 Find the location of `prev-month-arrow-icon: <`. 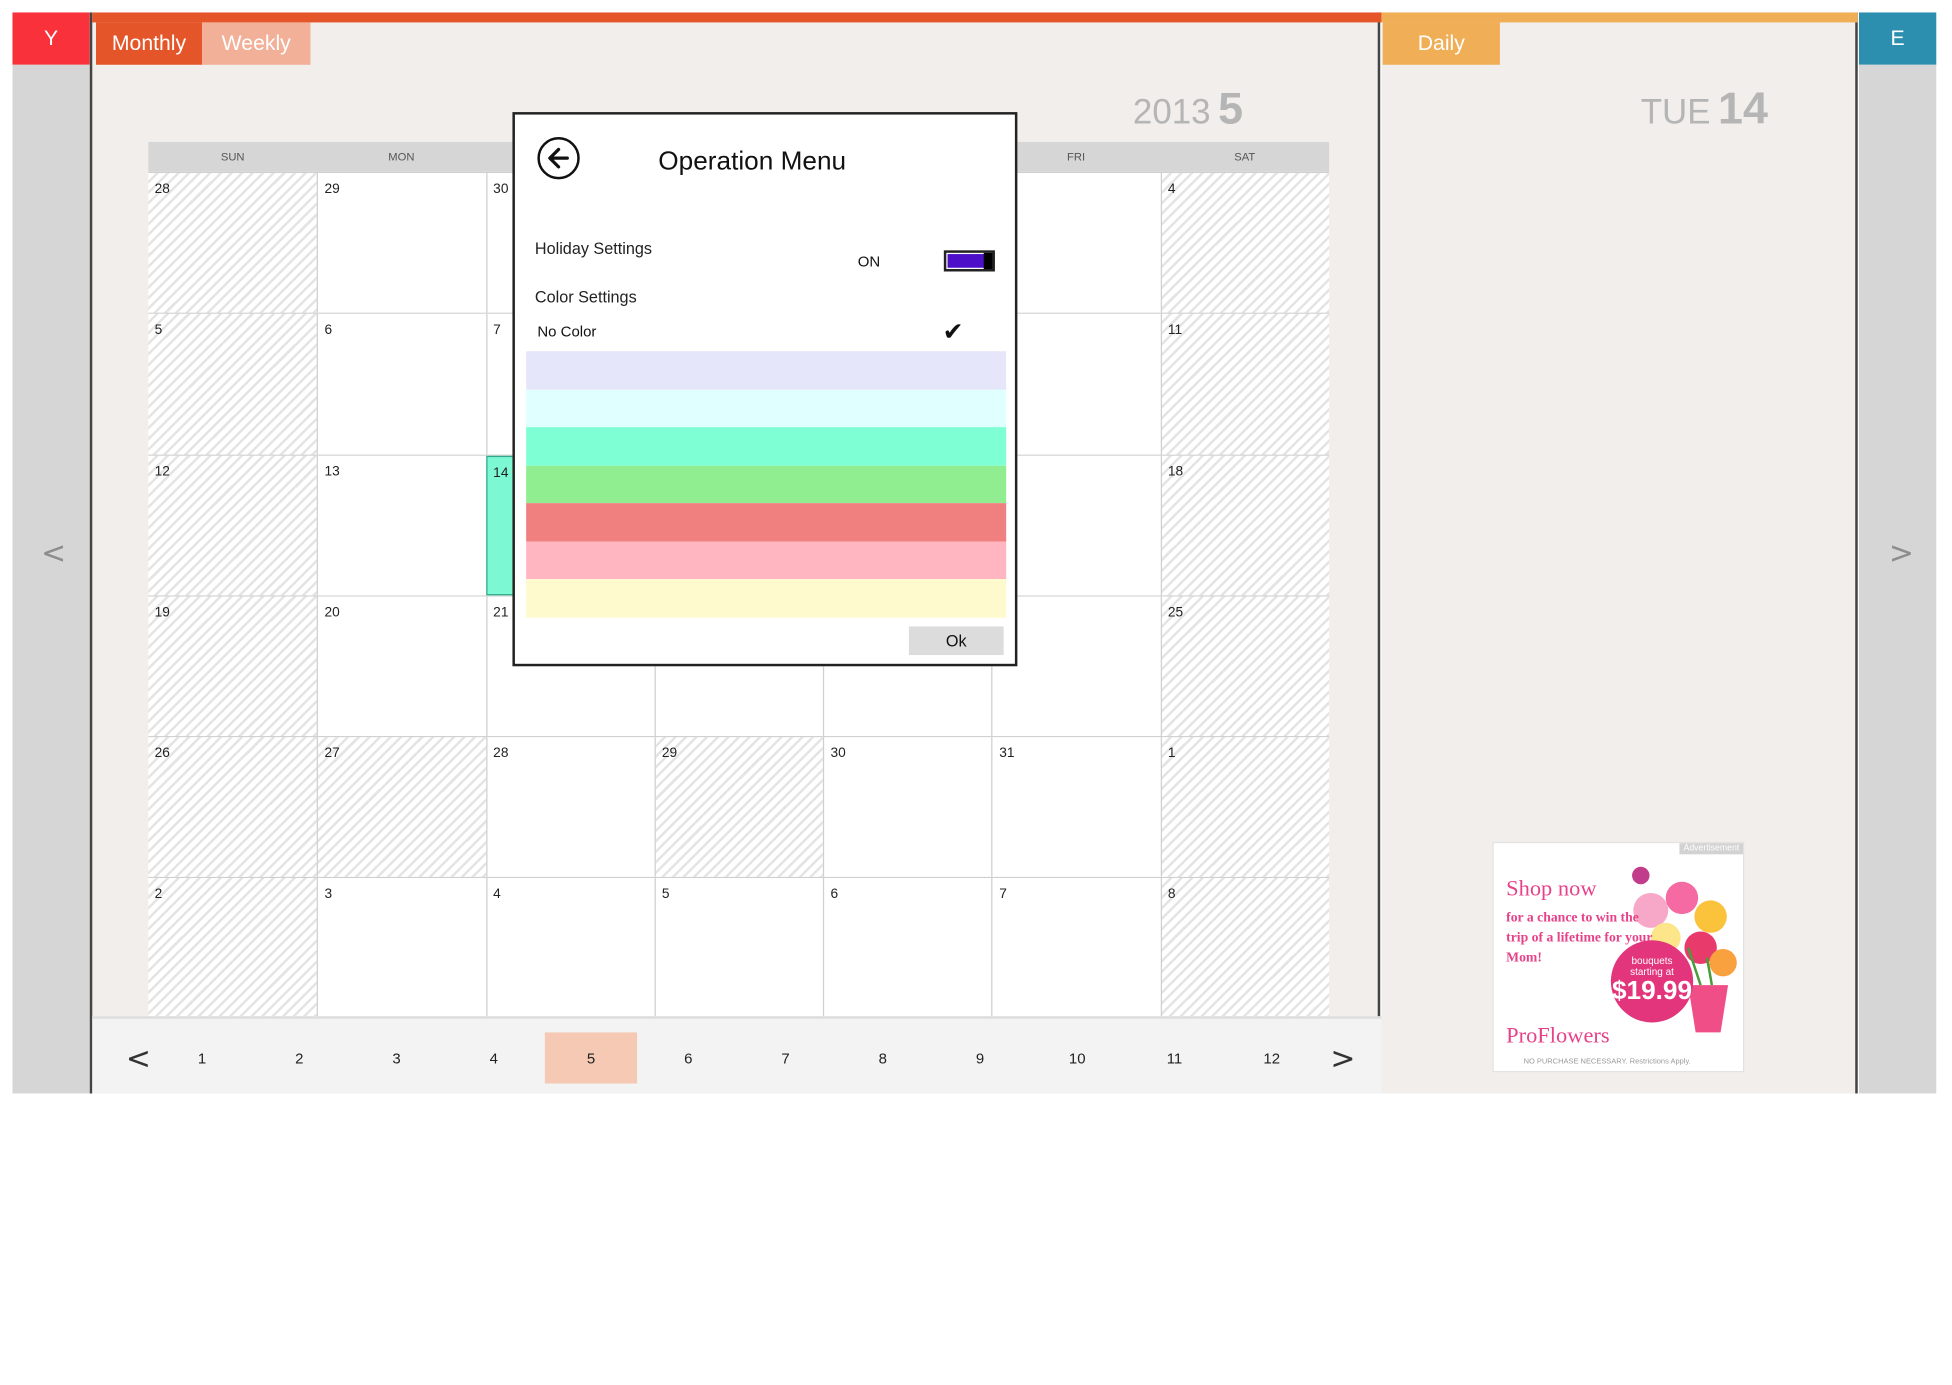

prev-month-arrow-icon: < is located at coordinates (138, 1058).